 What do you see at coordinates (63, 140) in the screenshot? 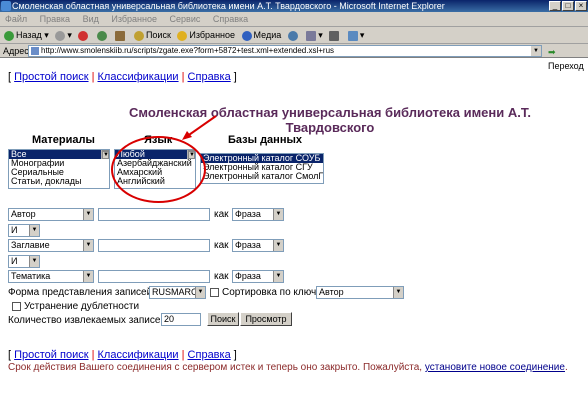
I see `materials-label: Материалы` at bounding box center [63, 140].